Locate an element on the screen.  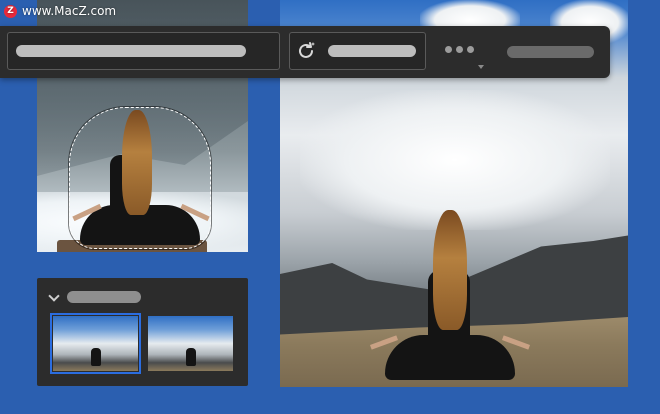
generate-button is located at coordinates (357, 51).